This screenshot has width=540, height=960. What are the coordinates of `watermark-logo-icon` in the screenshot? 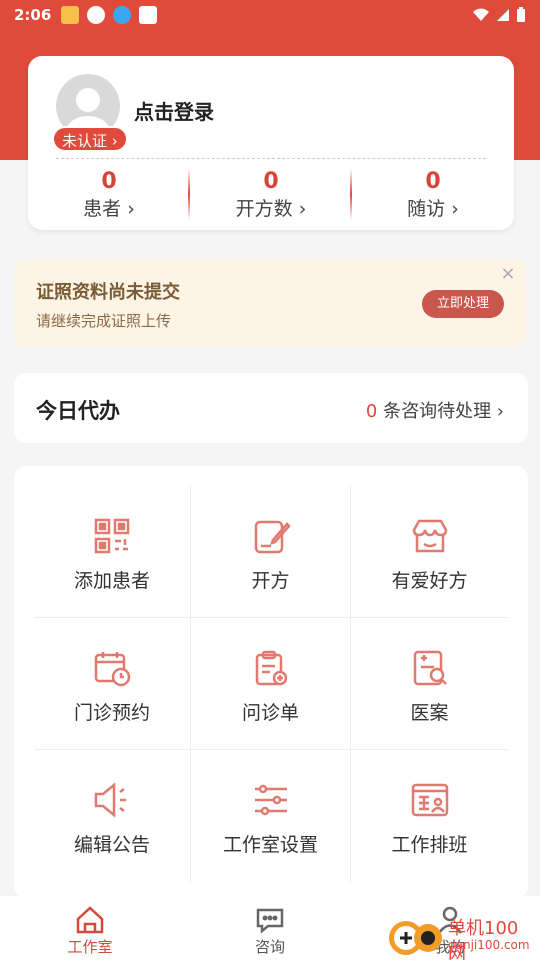 It's located at (415, 938).